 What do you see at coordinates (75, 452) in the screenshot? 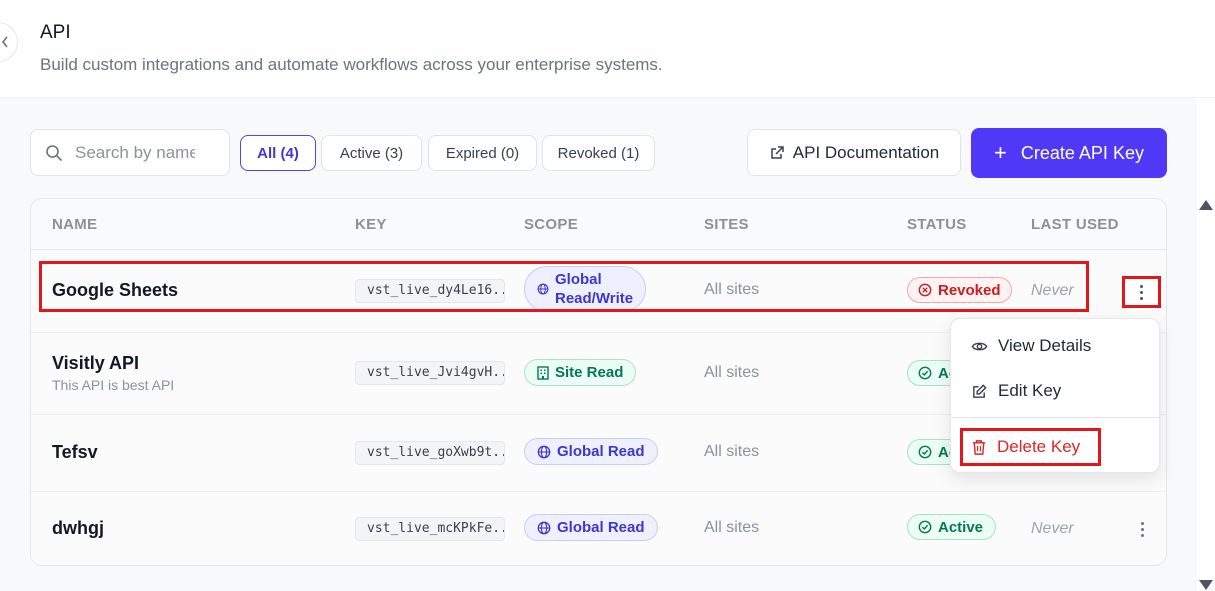
I see `key-name: Tefsv` at bounding box center [75, 452].